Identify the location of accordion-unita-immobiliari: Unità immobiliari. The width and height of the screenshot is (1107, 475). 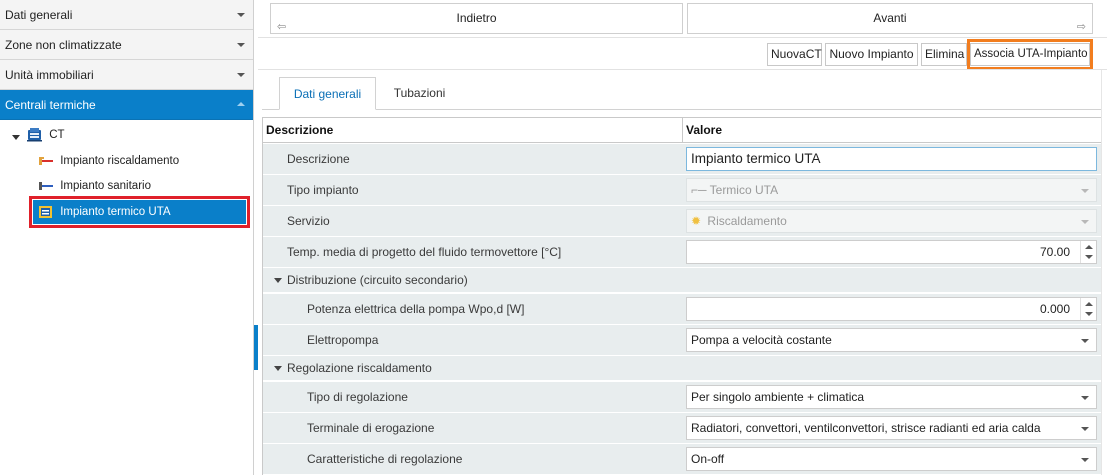
(126, 75).